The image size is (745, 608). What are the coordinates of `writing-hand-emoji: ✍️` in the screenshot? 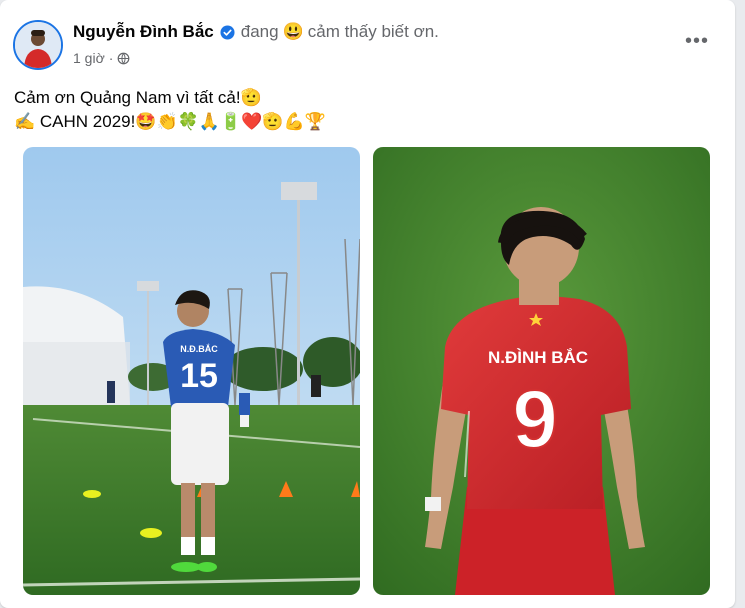 It's located at (25, 121).